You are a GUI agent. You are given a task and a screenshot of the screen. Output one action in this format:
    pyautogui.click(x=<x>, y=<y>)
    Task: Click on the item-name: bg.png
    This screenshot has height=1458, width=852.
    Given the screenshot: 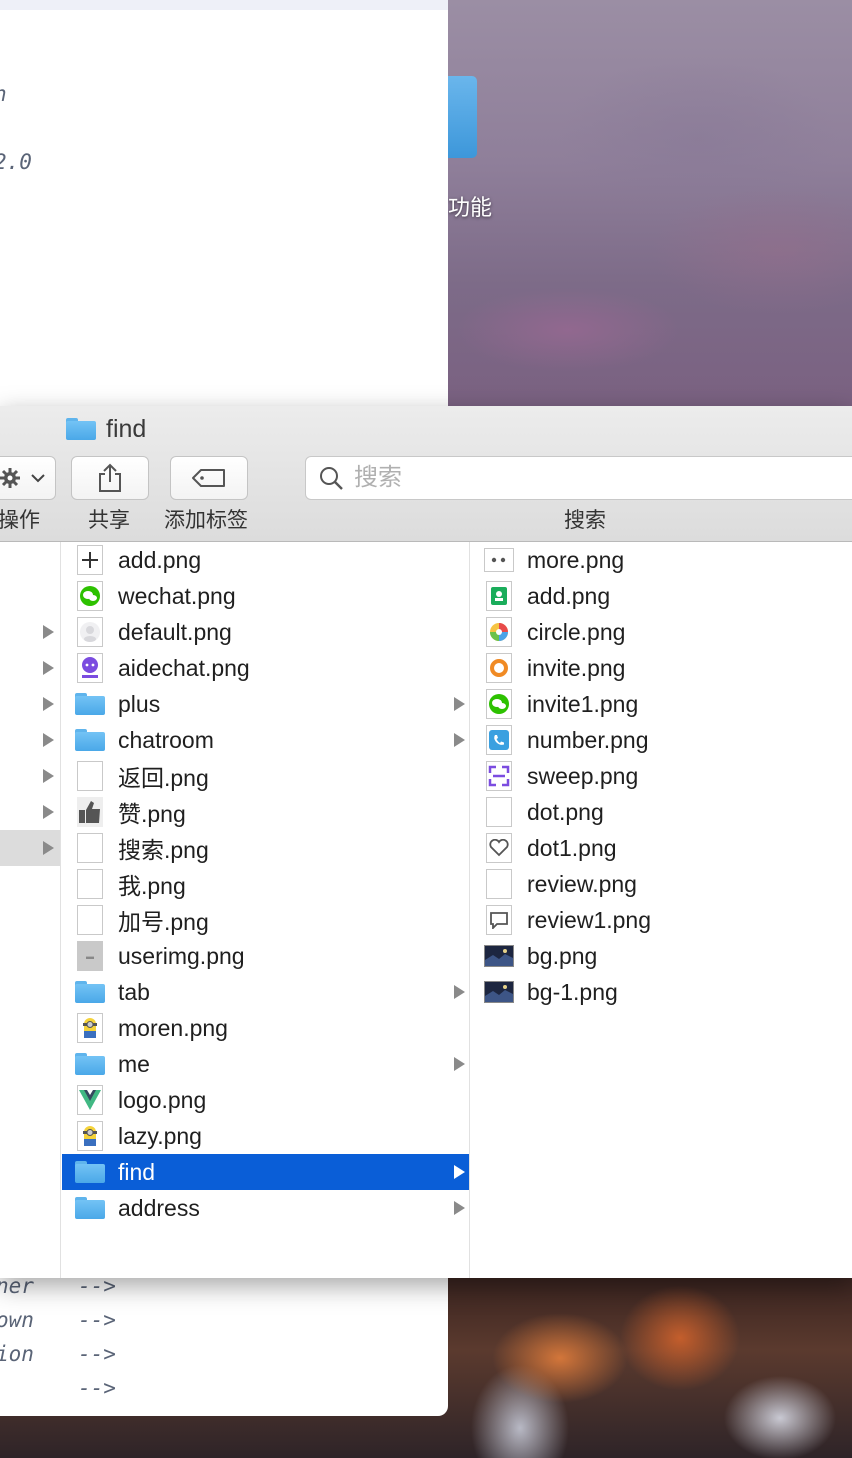 What is the action you would take?
    pyautogui.click(x=562, y=955)
    